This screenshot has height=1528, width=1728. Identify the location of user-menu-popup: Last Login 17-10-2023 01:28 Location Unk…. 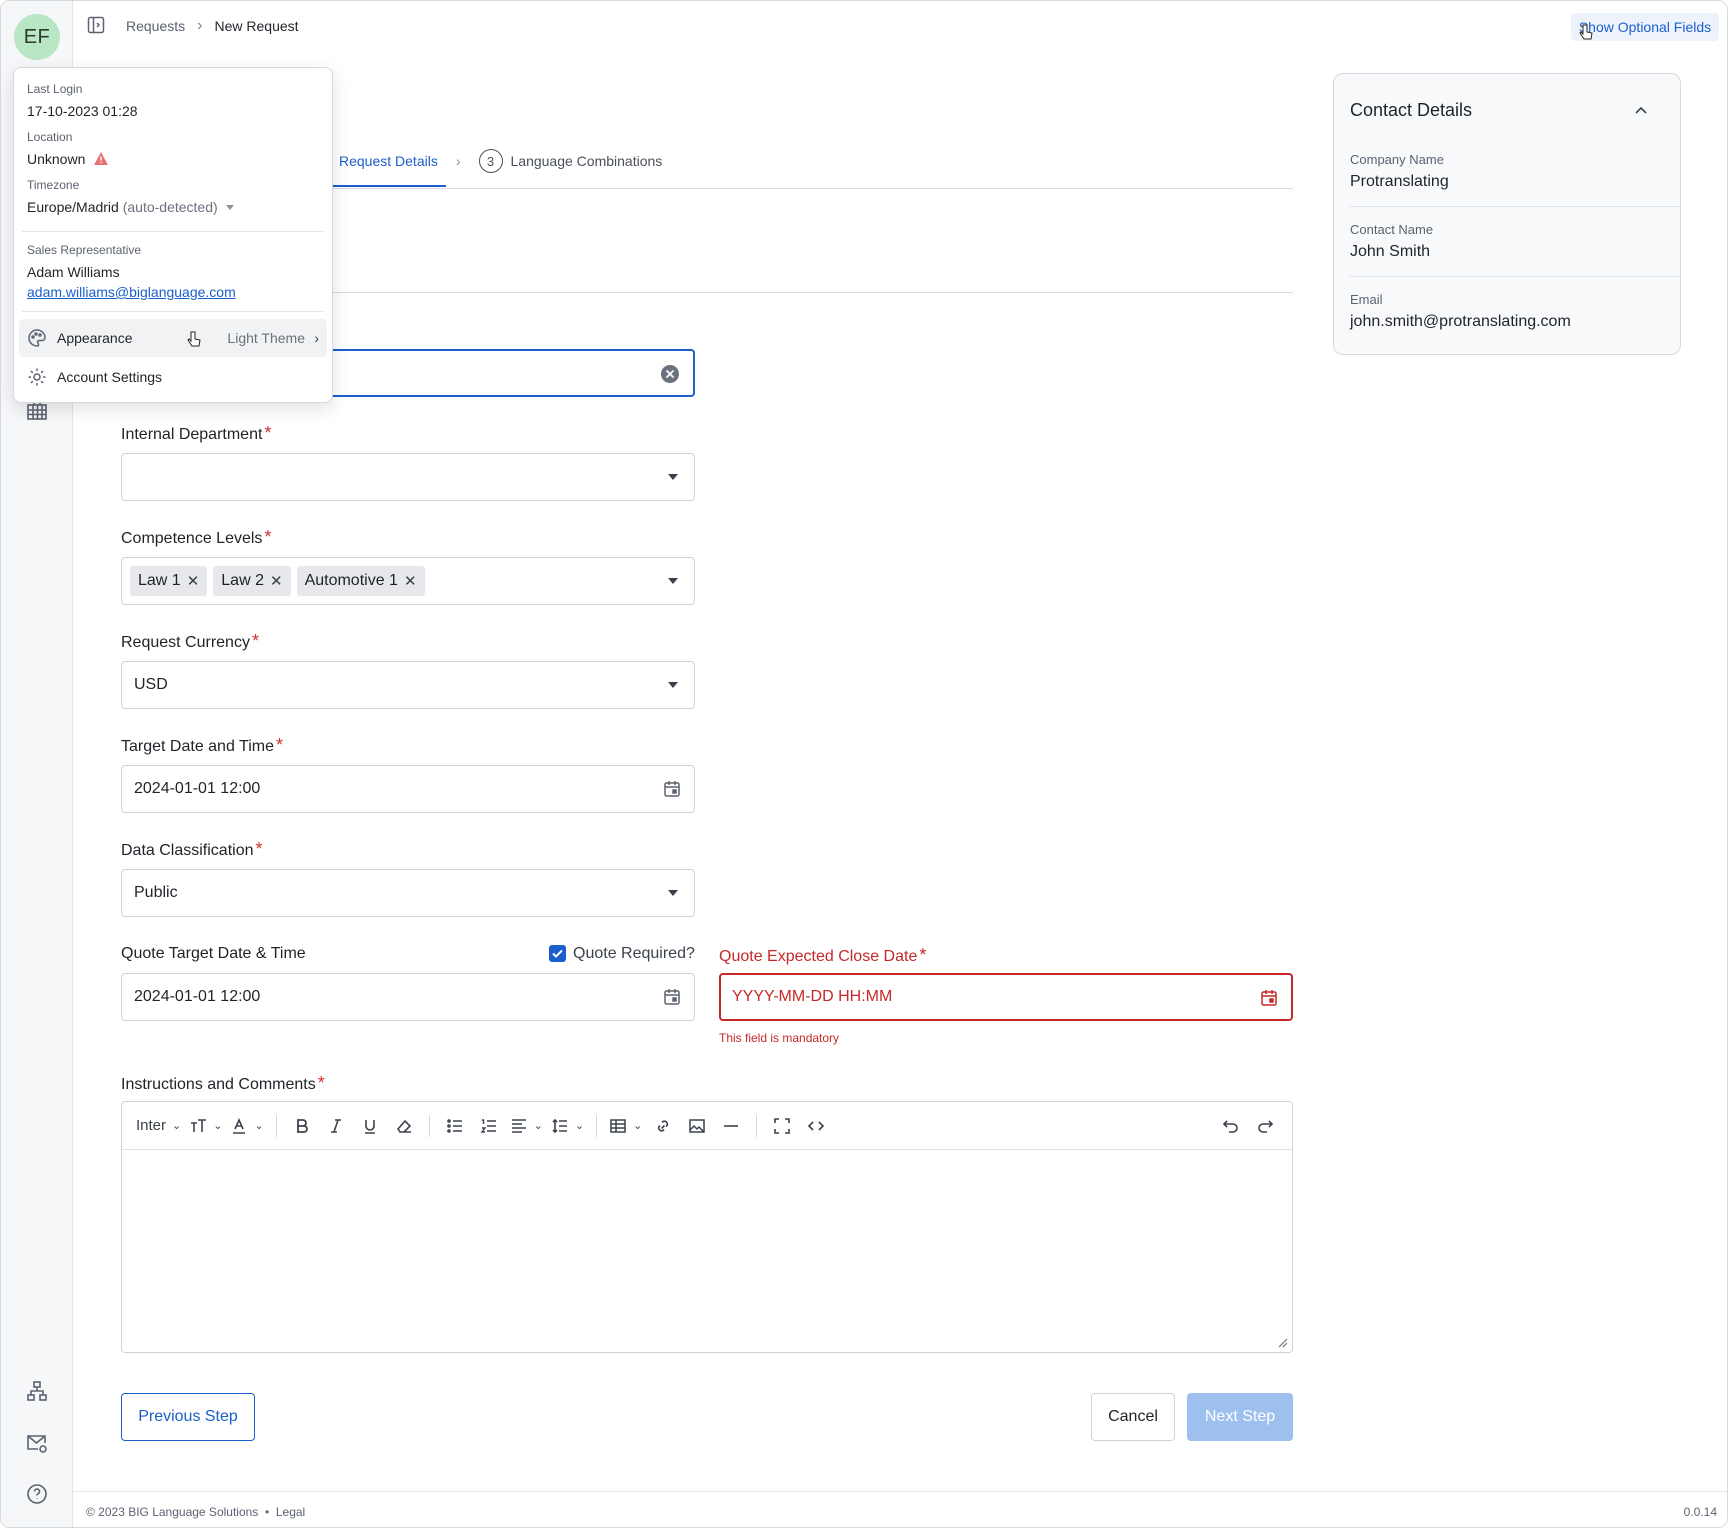
(173, 235).